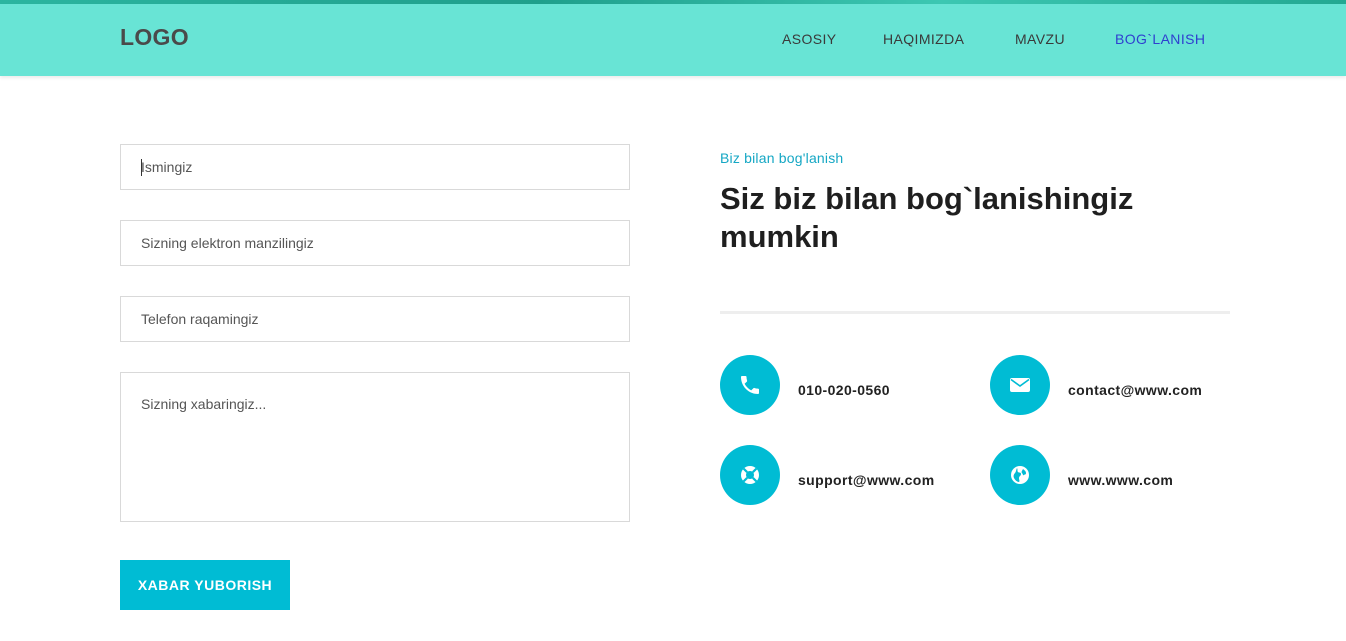  What do you see at coordinates (782, 158) in the screenshot?
I see `contact-subtitle: Biz bilan bog'lanish` at bounding box center [782, 158].